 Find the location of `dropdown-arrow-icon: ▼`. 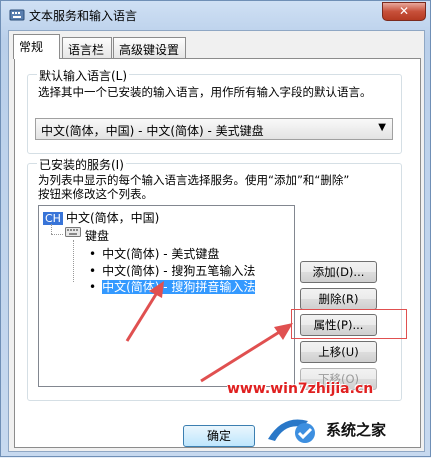

dropdown-arrow-icon: ▼ is located at coordinates (382, 127).